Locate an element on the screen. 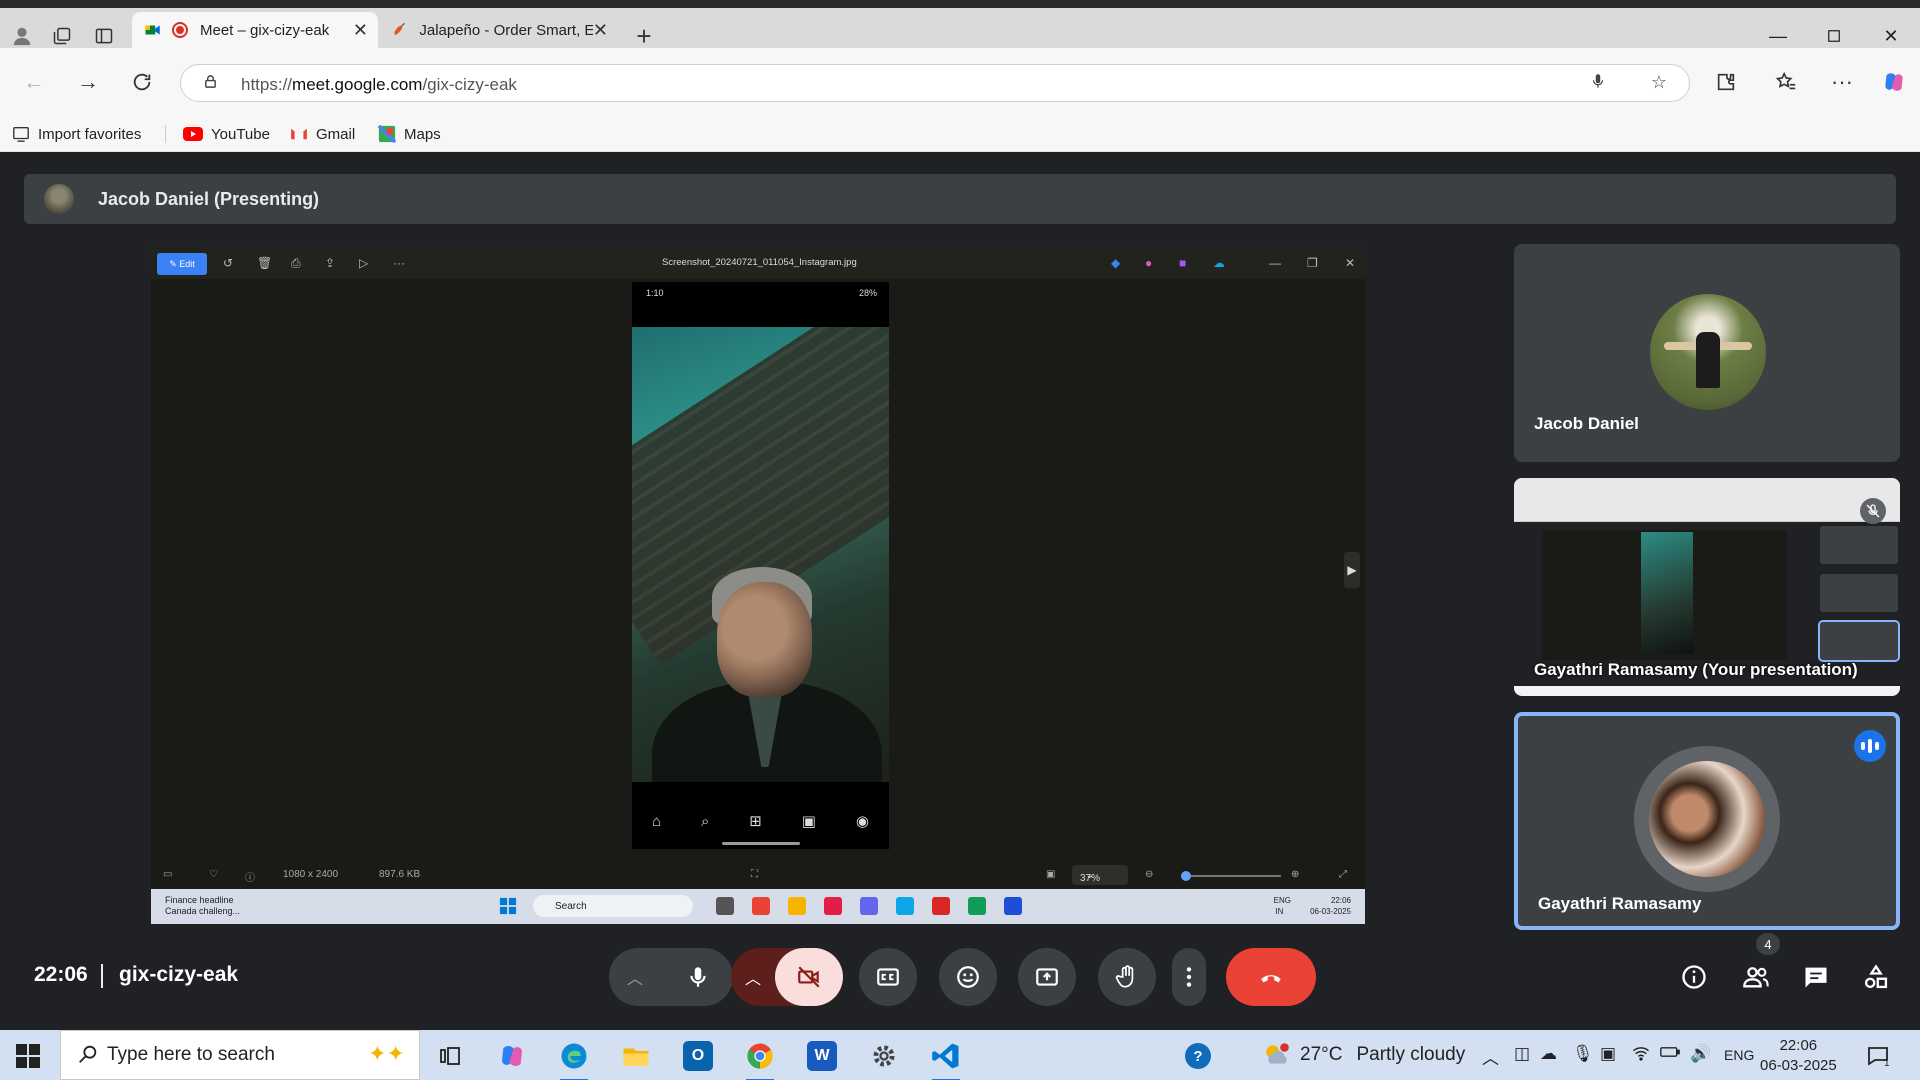 The height and width of the screenshot is (1080, 1920). people-icon is located at coordinates (1756, 977).